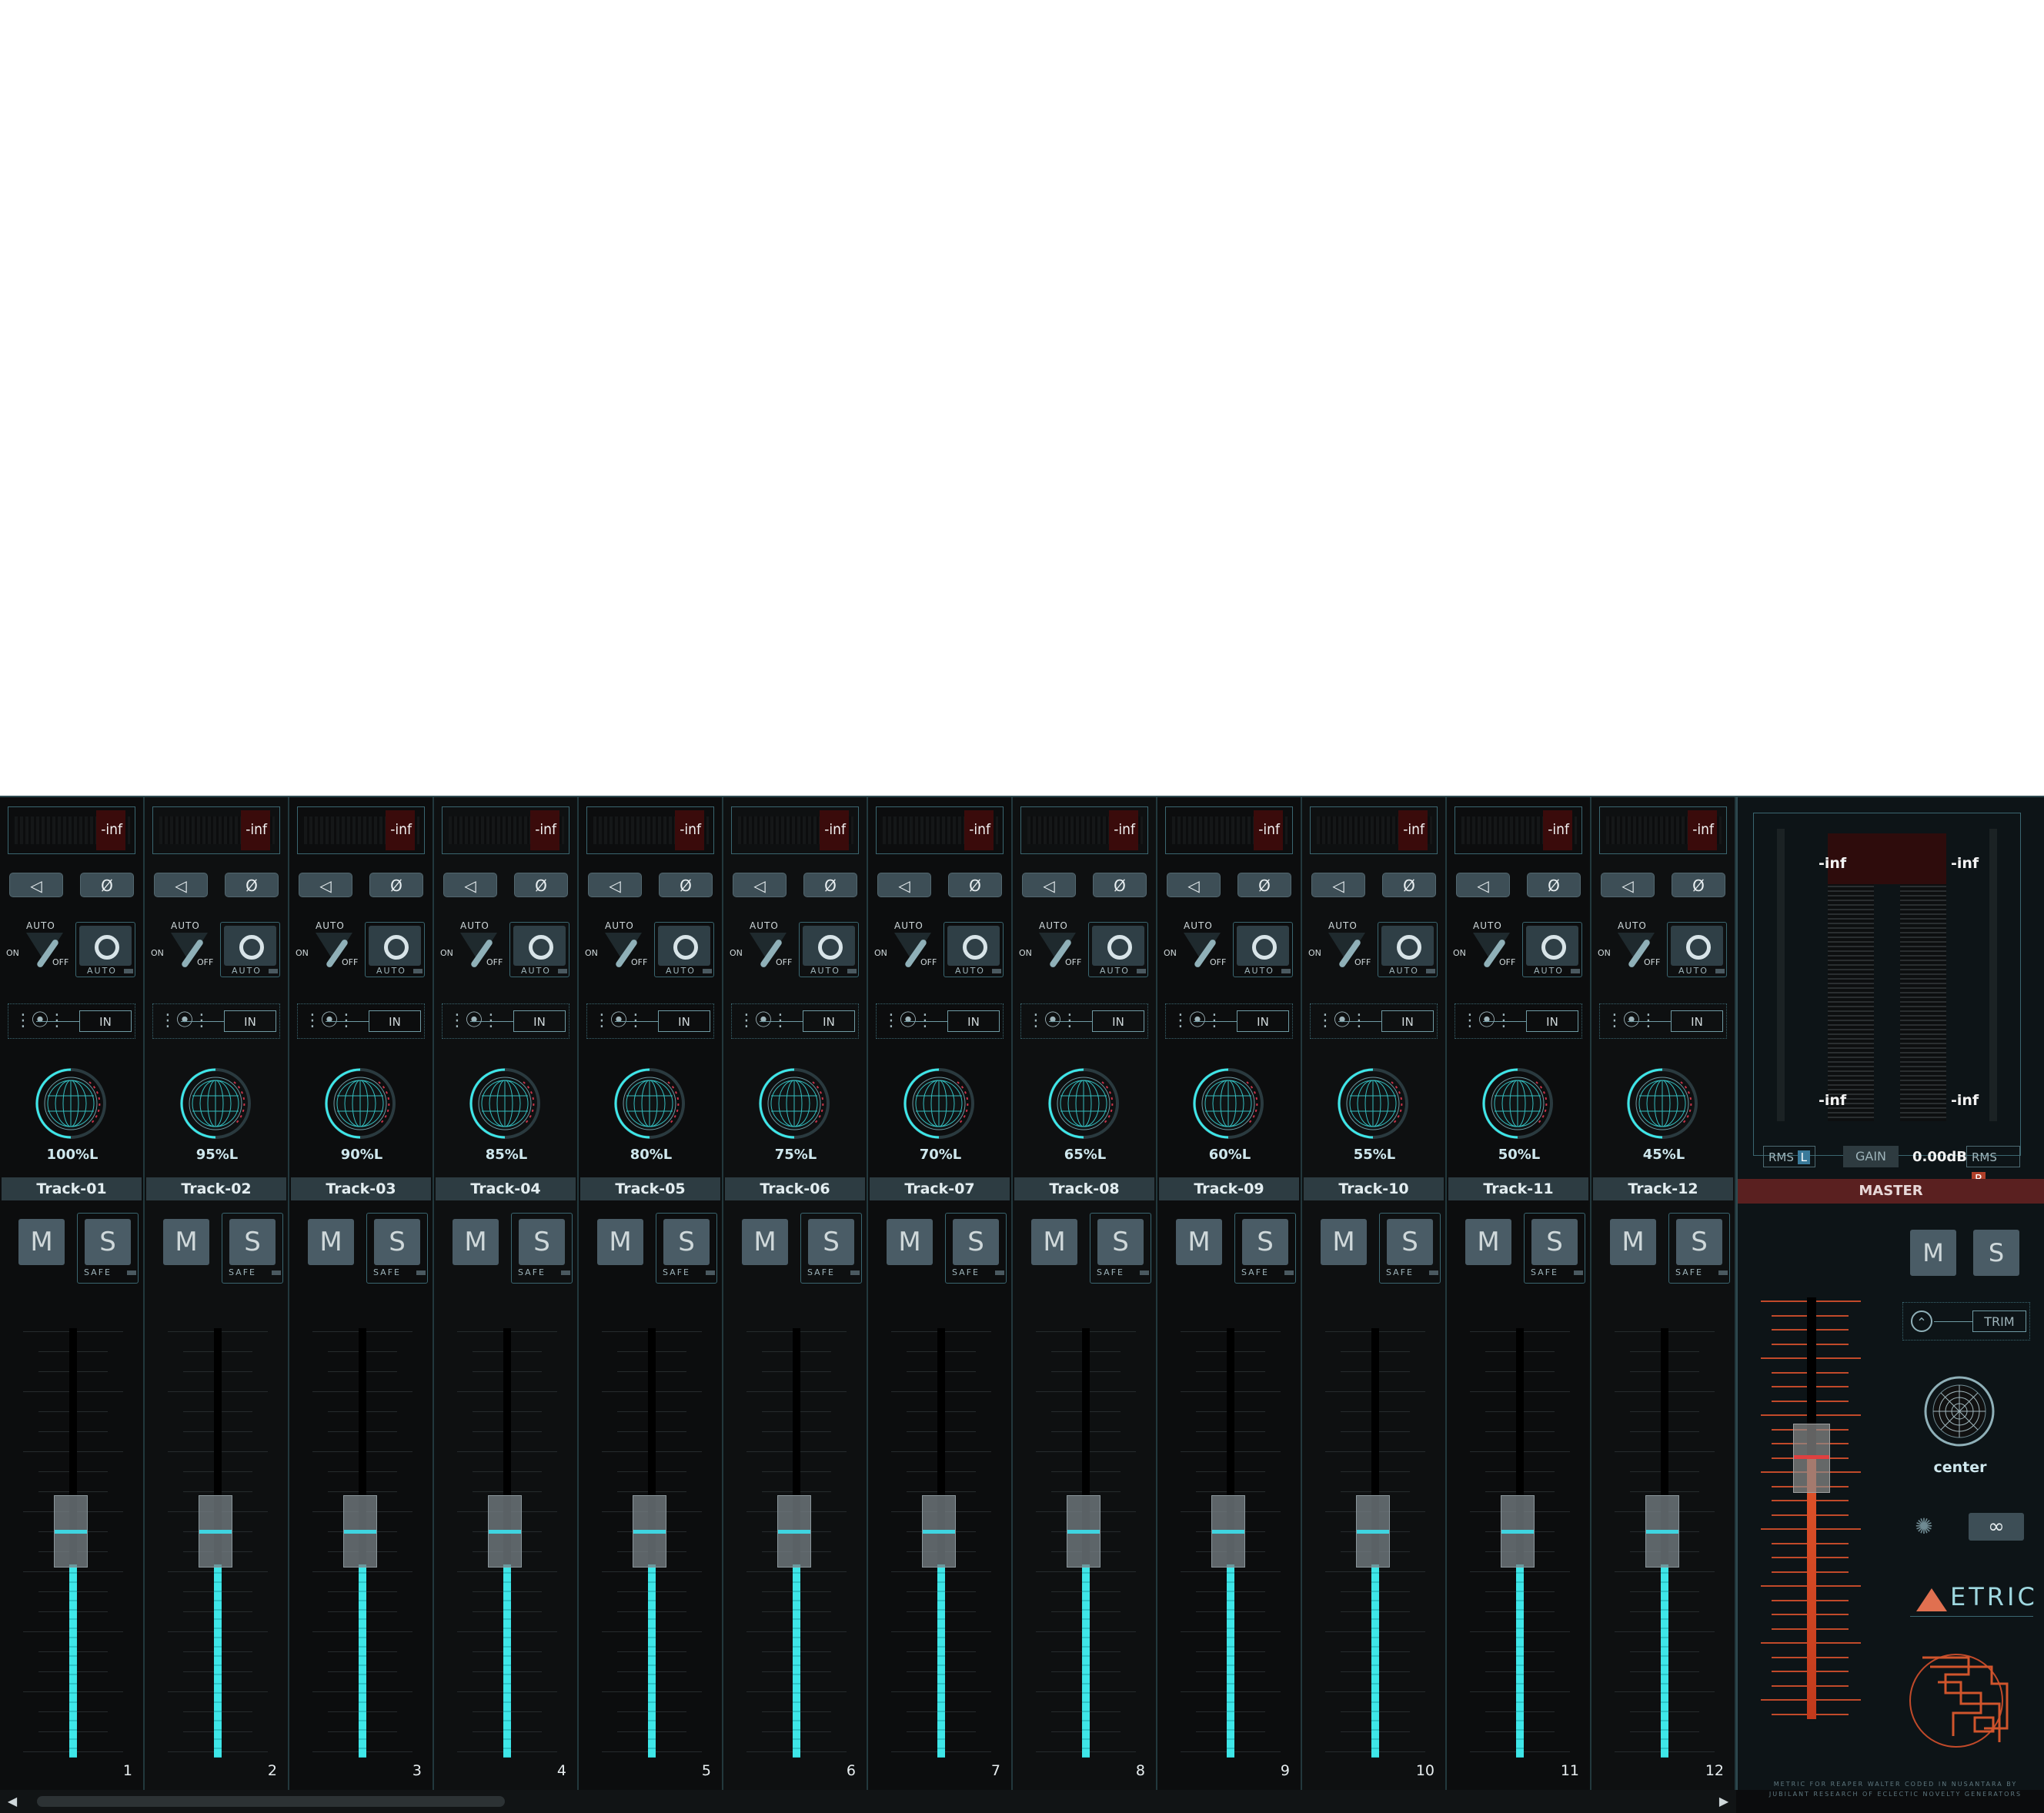  Describe the element at coordinates (795, 1188) in the screenshot. I see `track-name: Track-06` at that location.